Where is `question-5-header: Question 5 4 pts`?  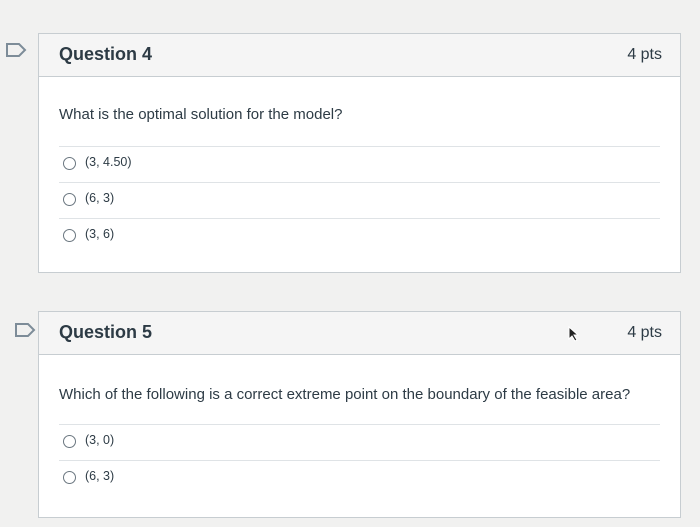
question-5-header: Question 5 4 pts is located at coordinates (359, 333).